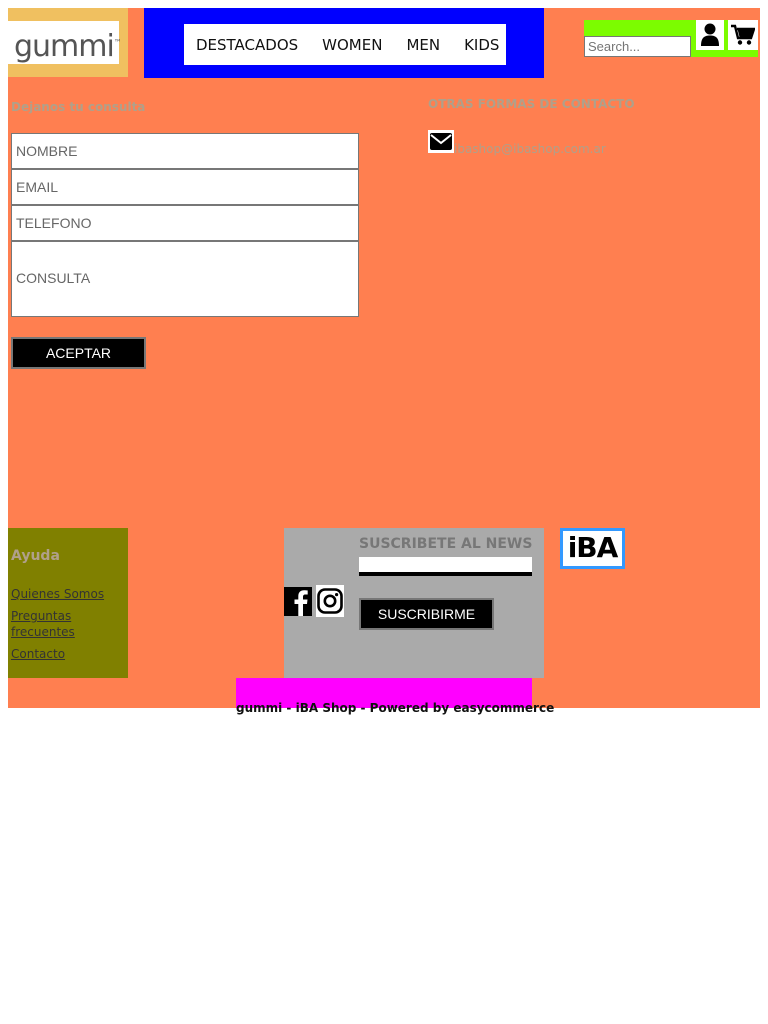 This screenshot has height=1024, width=768. Describe the element at coordinates (78, 353) in the screenshot. I see `accept-button: ACEPTAR` at that location.